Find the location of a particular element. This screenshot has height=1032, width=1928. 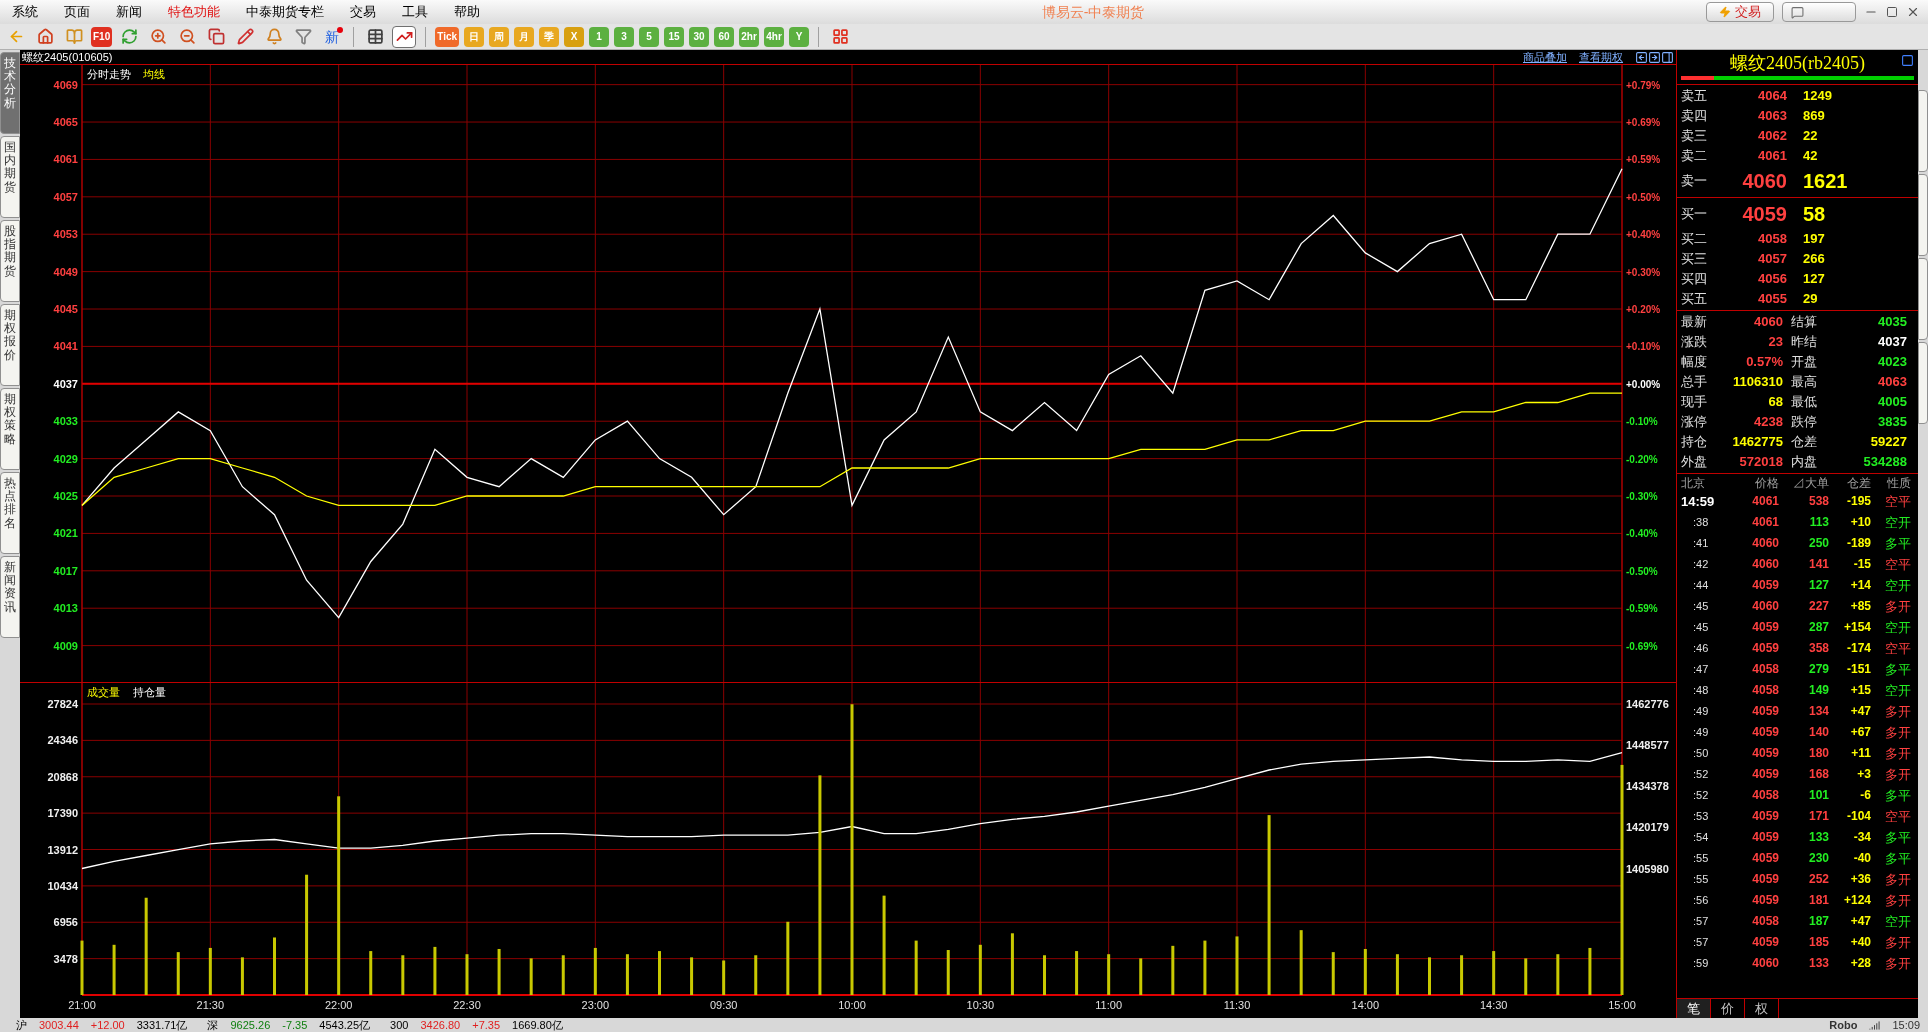

book-label: 卖四 is located at coordinates (1694, 116).